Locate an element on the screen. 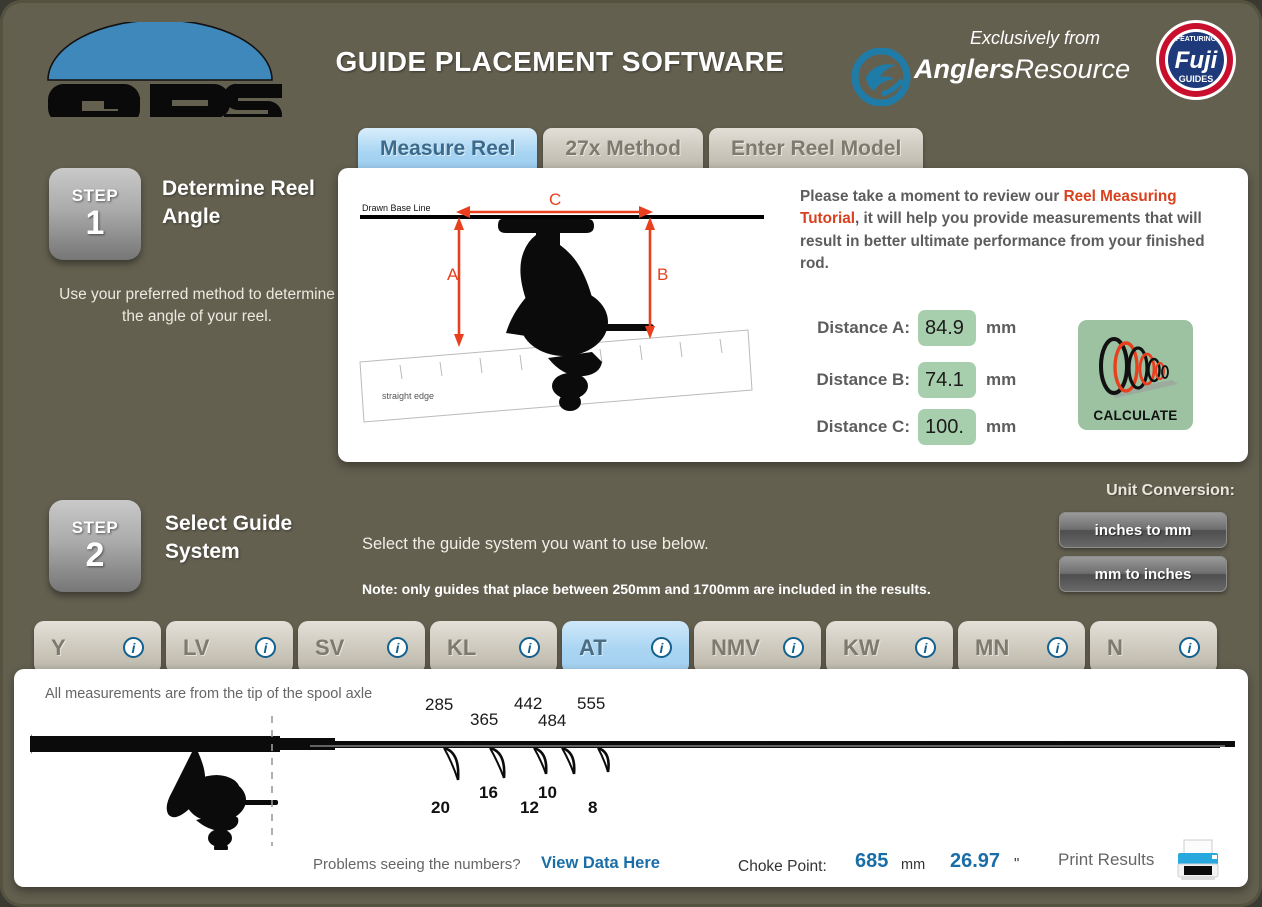 The height and width of the screenshot is (907, 1262). guide-system-kl-label: KL is located at coordinates (462, 647).